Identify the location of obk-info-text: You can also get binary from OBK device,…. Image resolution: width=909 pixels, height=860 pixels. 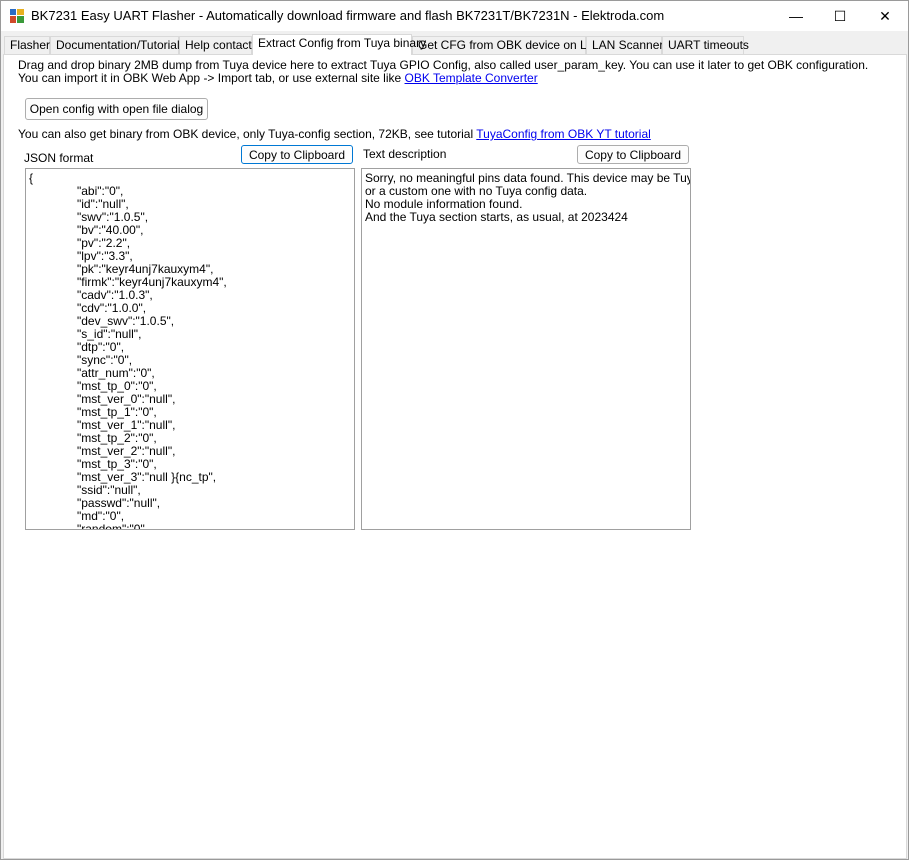
(247, 134).